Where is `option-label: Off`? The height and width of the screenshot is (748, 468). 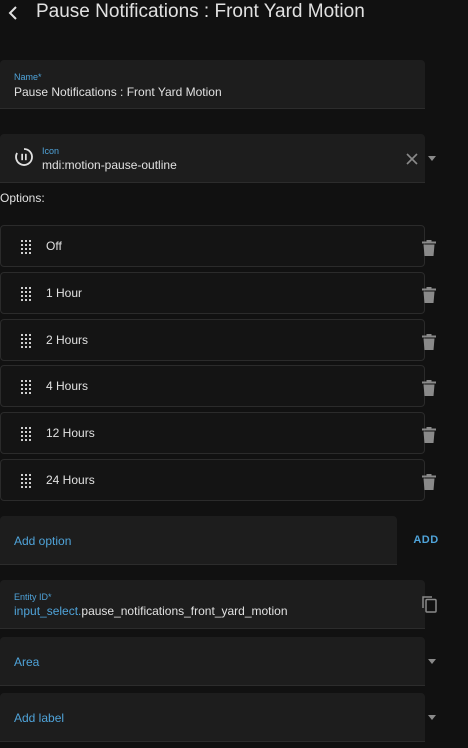
option-label: Off is located at coordinates (54, 246).